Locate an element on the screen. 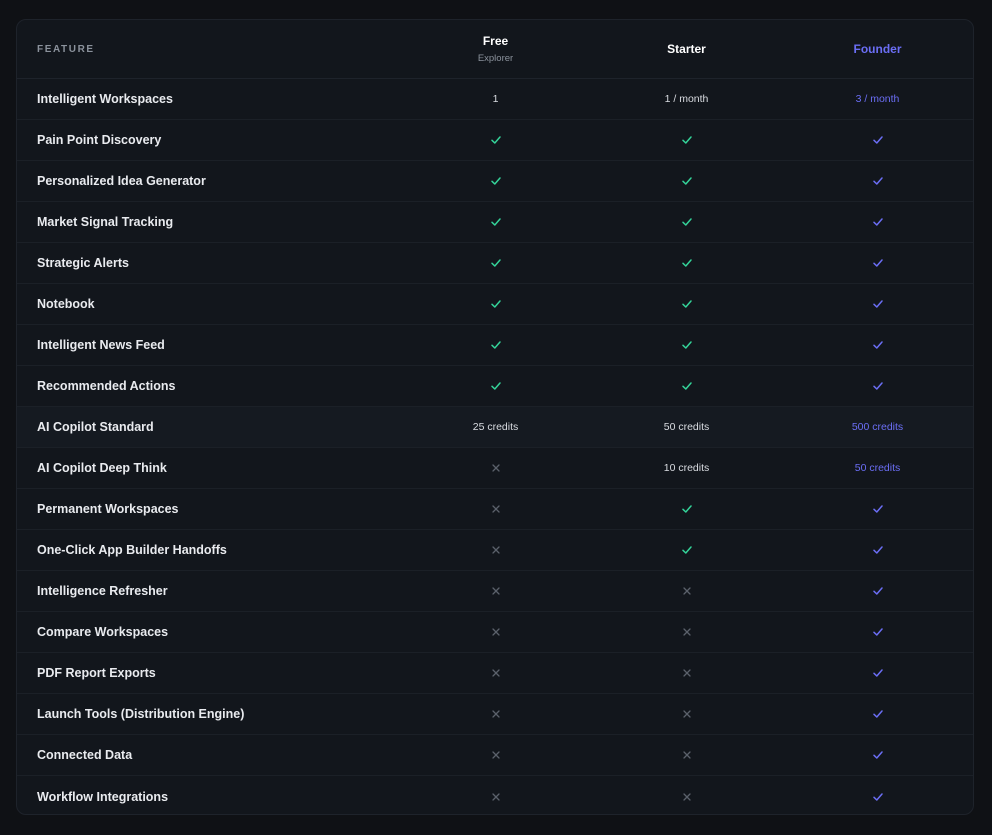  plan-header-free: Free Explorer is located at coordinates (495, 49).